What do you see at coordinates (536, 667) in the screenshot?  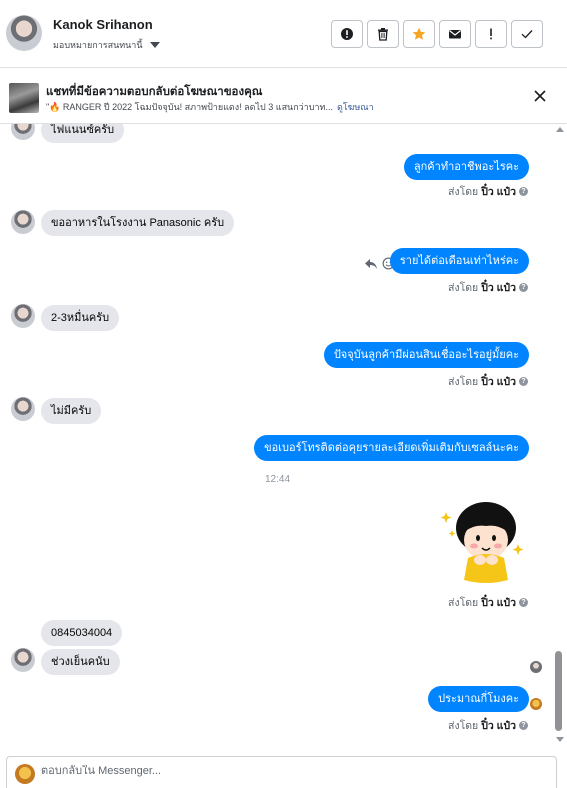 I see `seen-avatar` at bounding box center [536, 667].